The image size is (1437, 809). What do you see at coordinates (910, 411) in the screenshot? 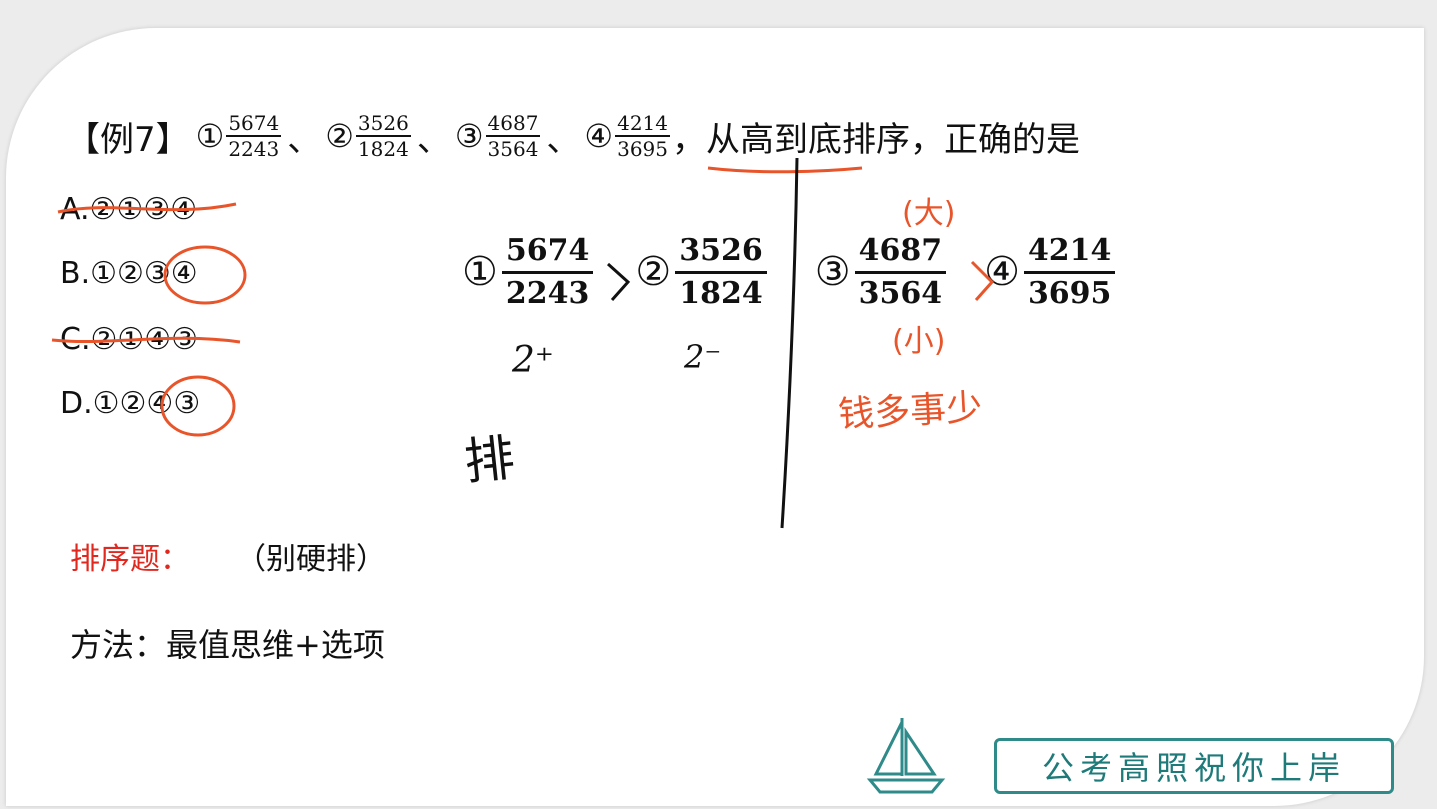
I see `hand-qian-duo: 钱多事少` at bounding box center [910, 411].